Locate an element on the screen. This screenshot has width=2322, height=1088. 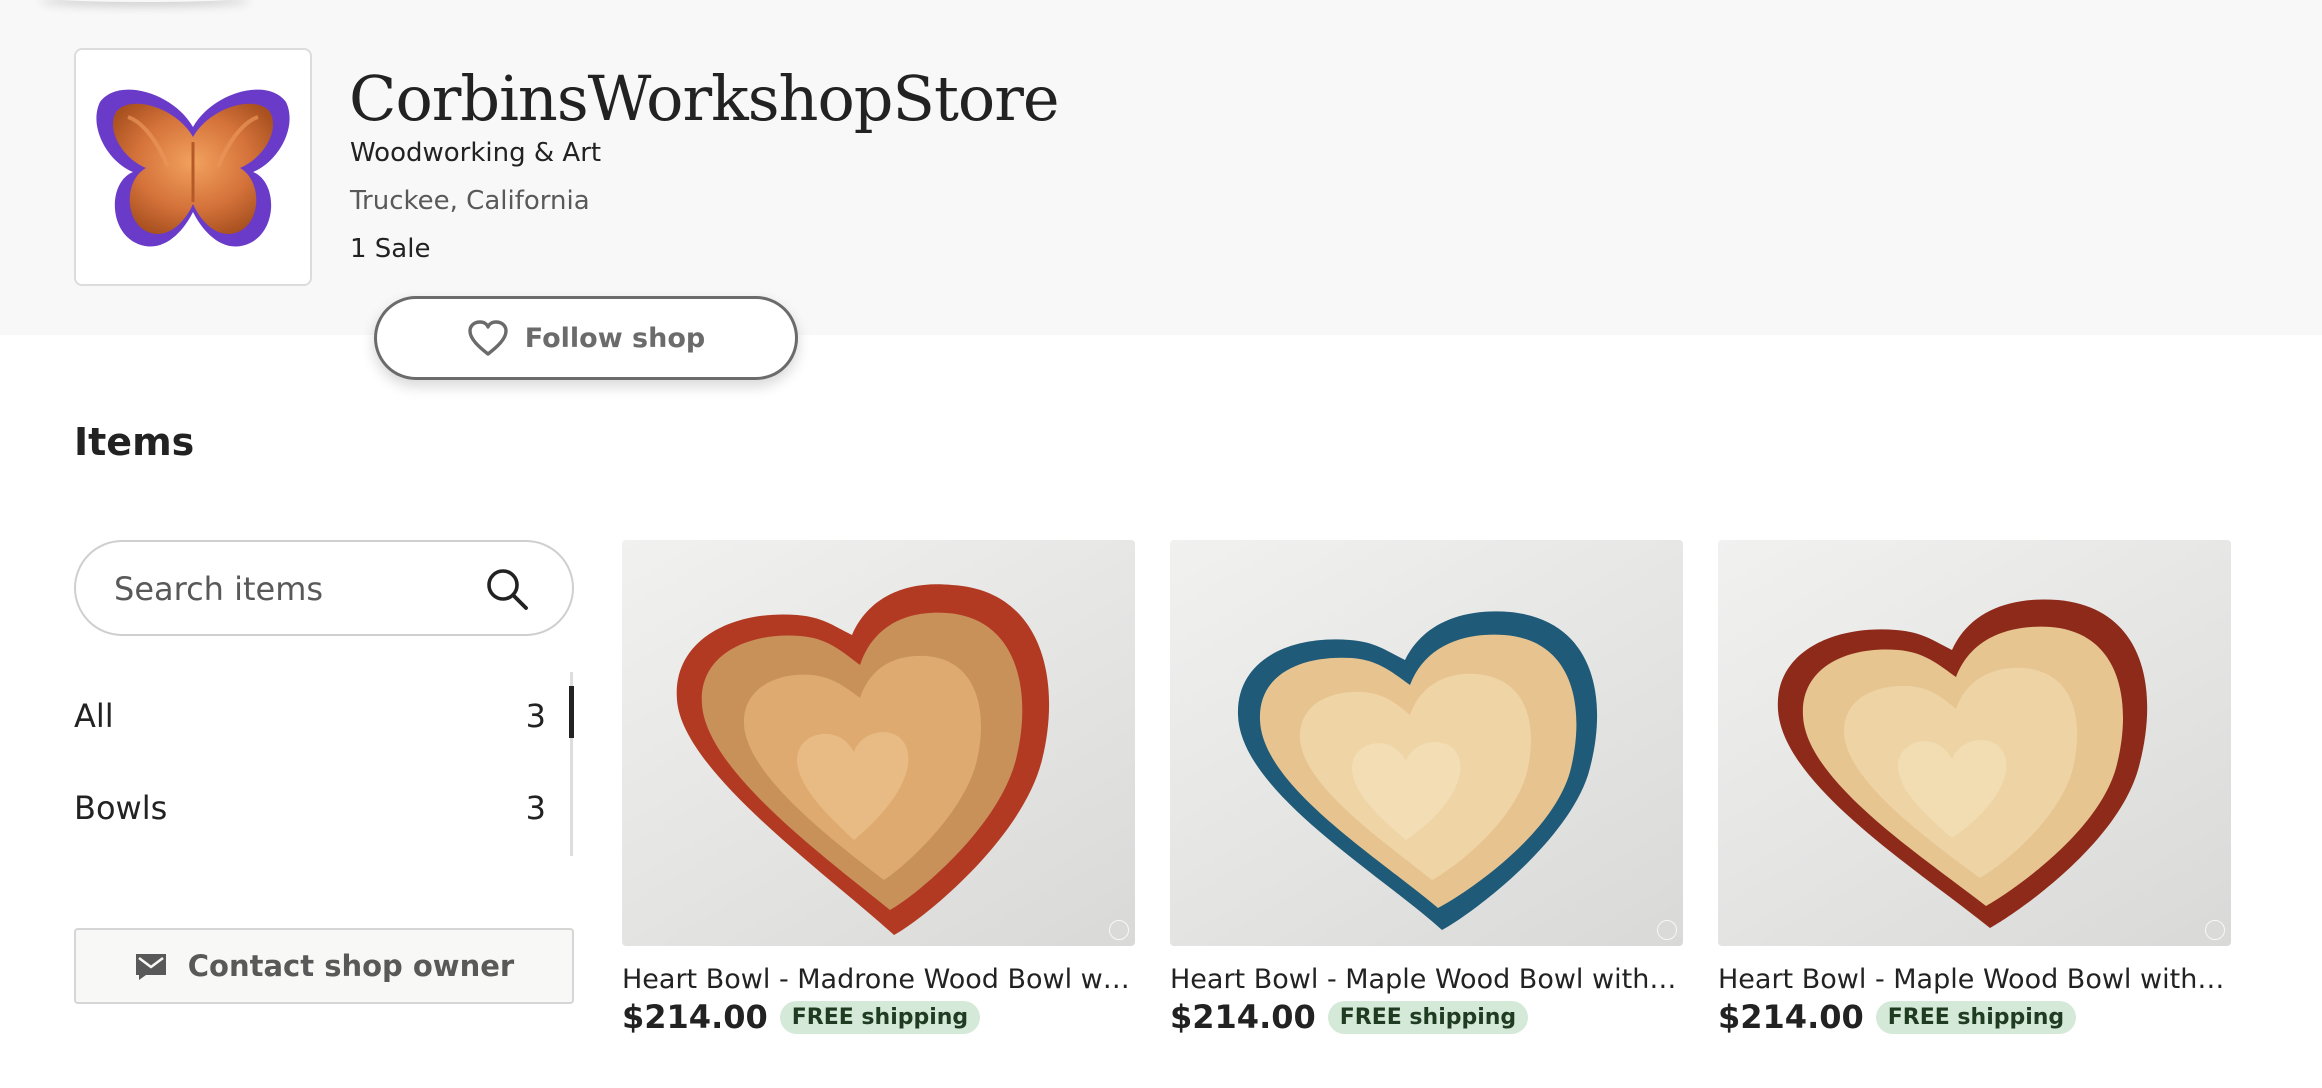
contact-shop-owner-label: Contact shop owner is located at coordinates (351, 966).